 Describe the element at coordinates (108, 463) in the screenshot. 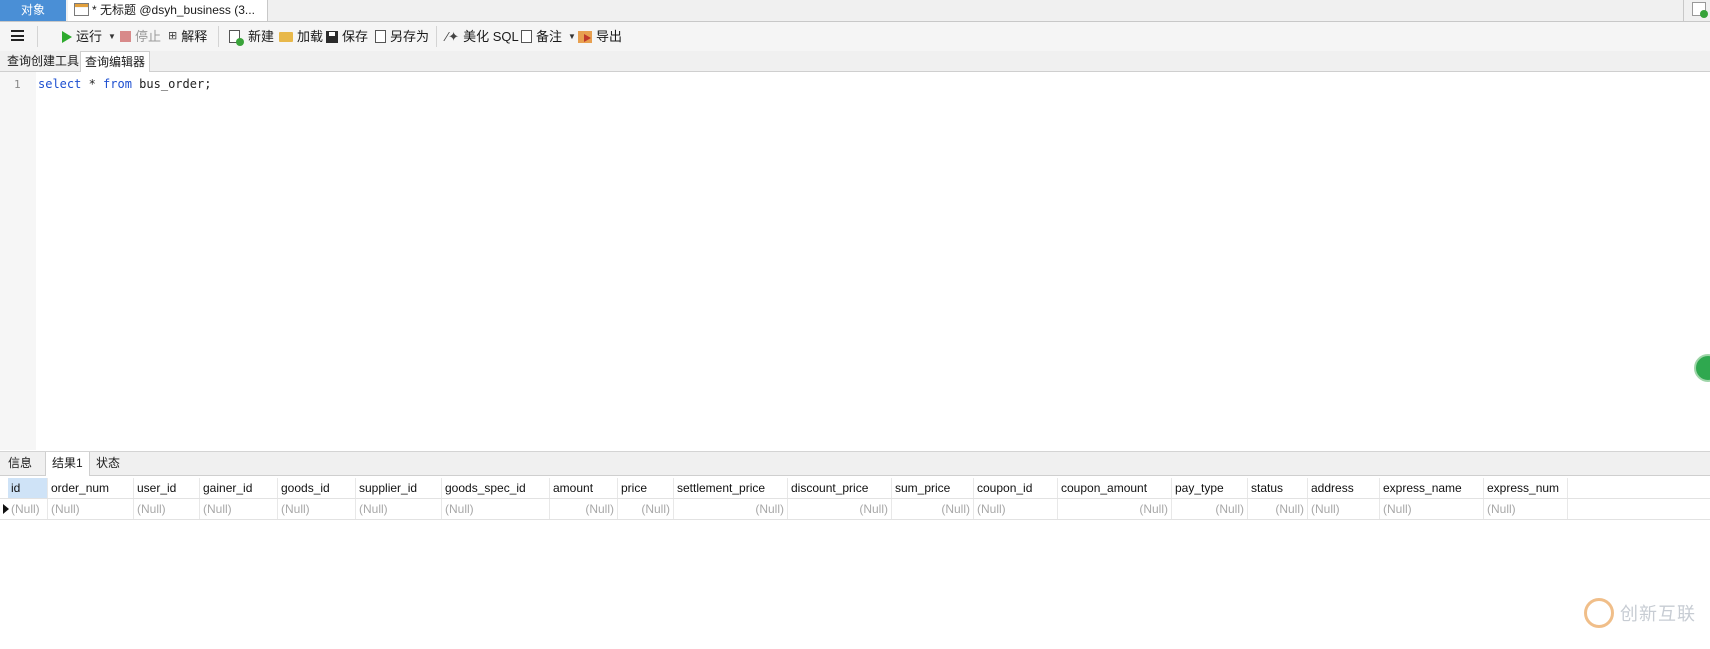

I see `tab-status: 状态` at that location.